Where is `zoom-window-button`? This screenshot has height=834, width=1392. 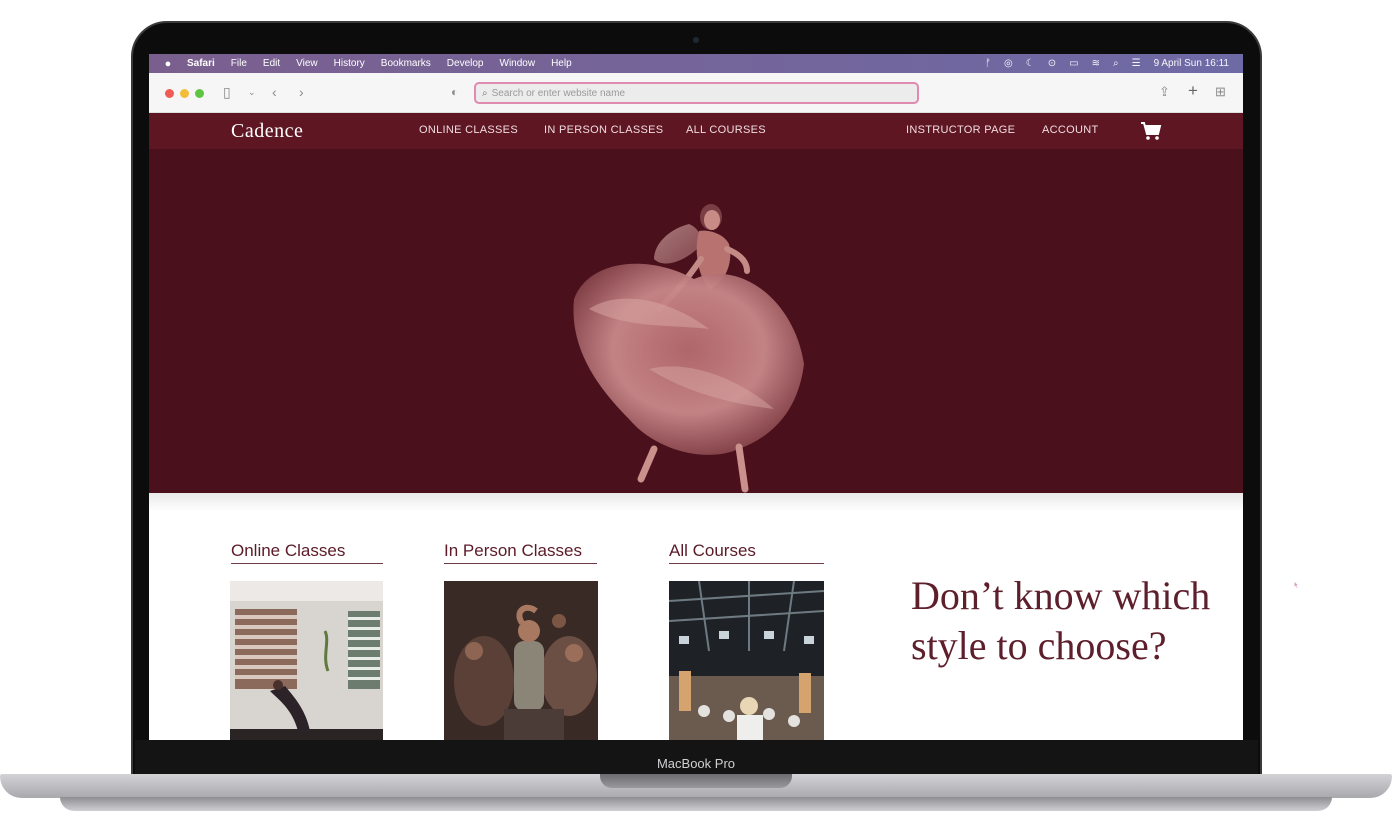
zoom-window-button is located at coordinates (199, 93).